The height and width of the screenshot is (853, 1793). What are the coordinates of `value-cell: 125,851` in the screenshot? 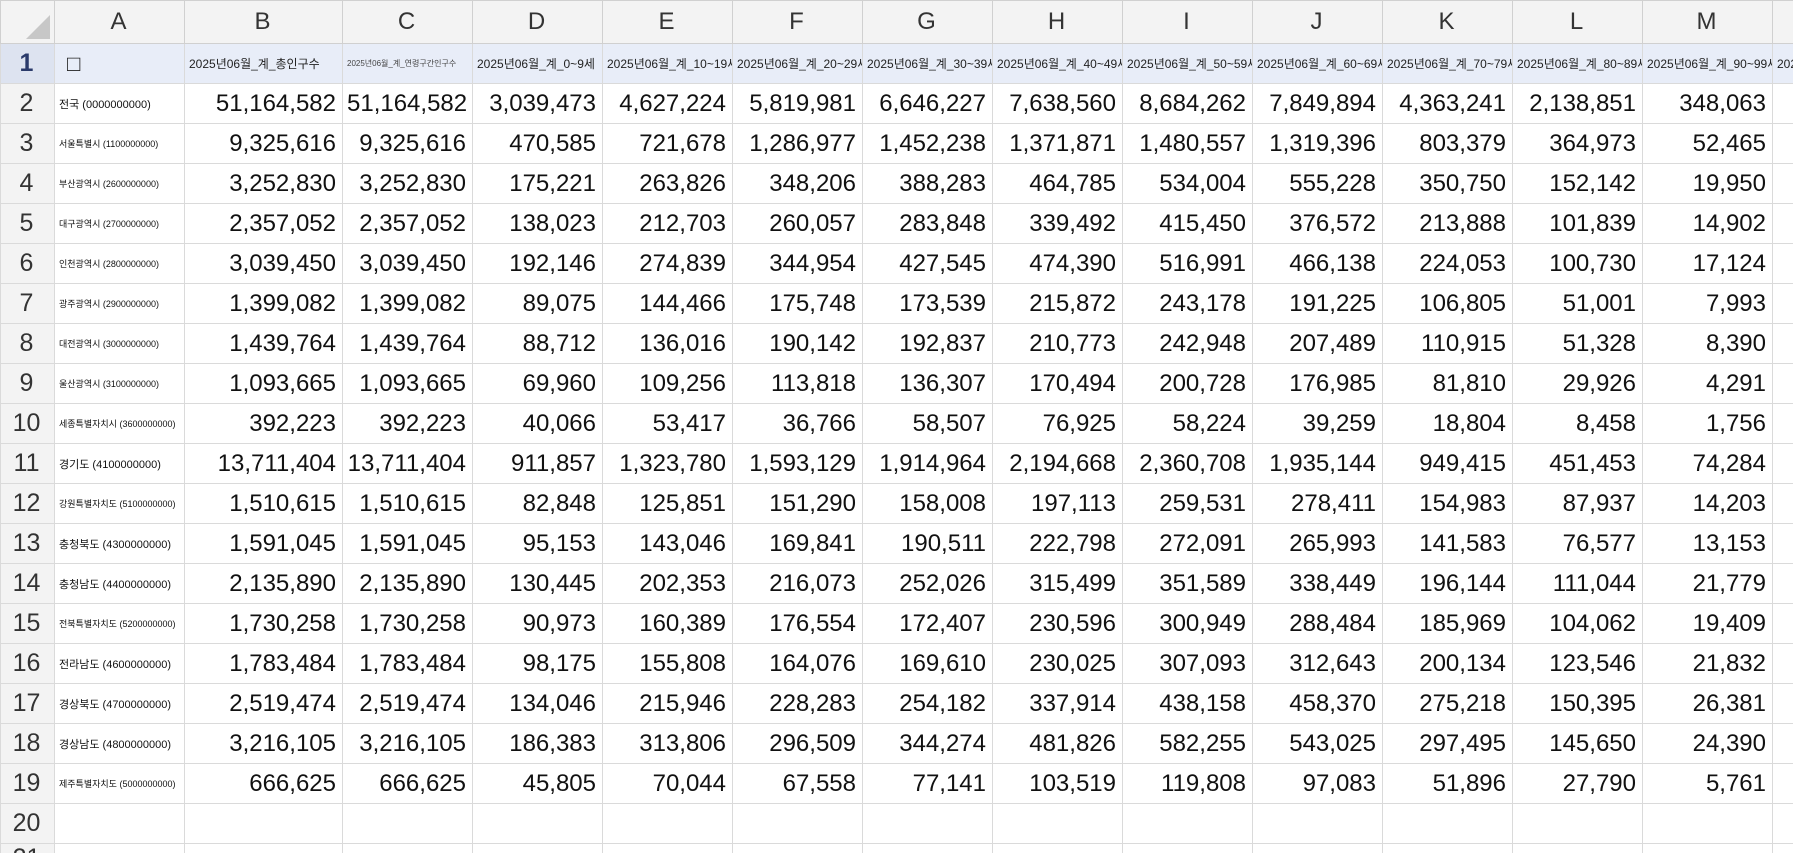 It's located at (667, 503).